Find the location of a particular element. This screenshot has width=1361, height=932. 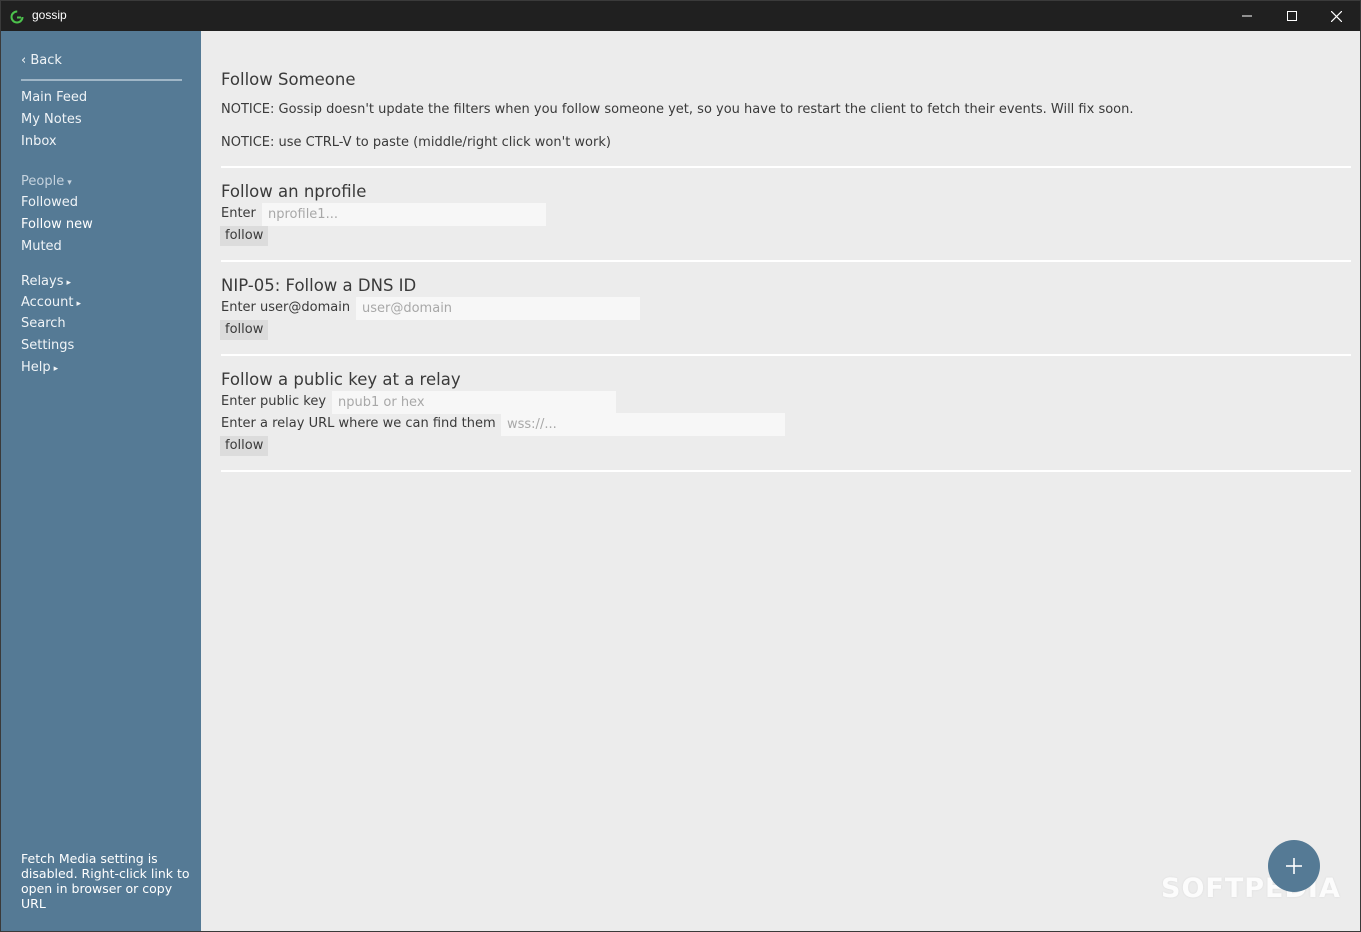

pubkey-input is located at coordinates (474, 402).